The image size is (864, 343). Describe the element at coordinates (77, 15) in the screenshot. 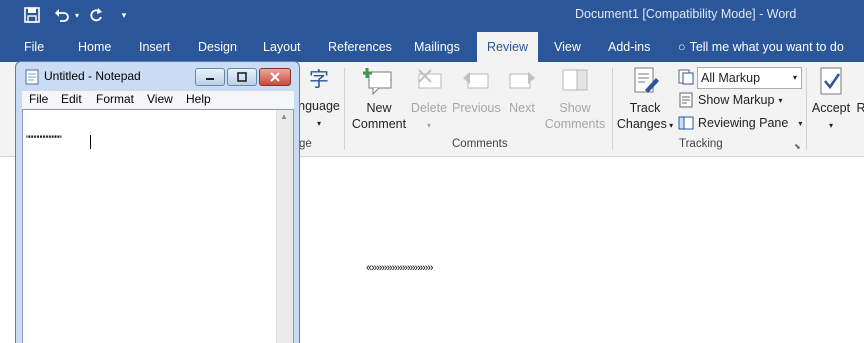

I see `undo-dropdown-icon: ▾` at that location.